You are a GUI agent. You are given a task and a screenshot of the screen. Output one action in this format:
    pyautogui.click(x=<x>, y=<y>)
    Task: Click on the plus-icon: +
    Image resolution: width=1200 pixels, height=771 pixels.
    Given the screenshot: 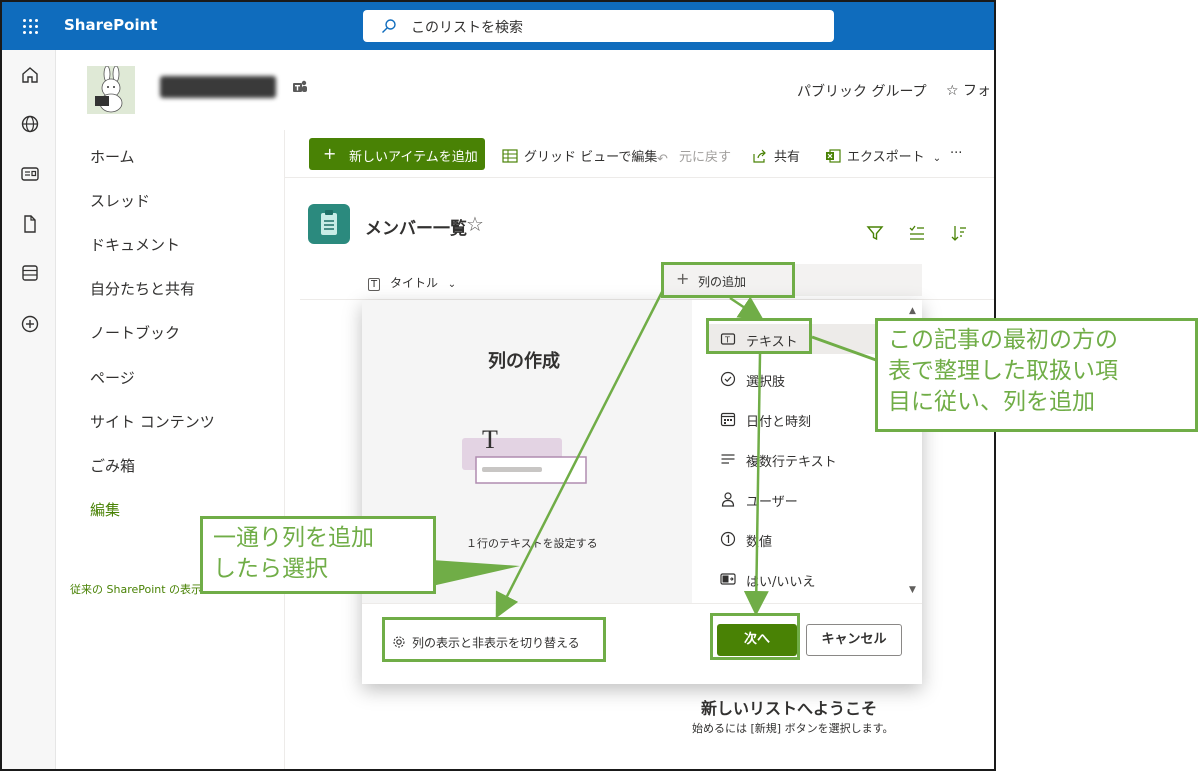 What is the action you would take?
    pyautogui.click(x=330, y=153)
    